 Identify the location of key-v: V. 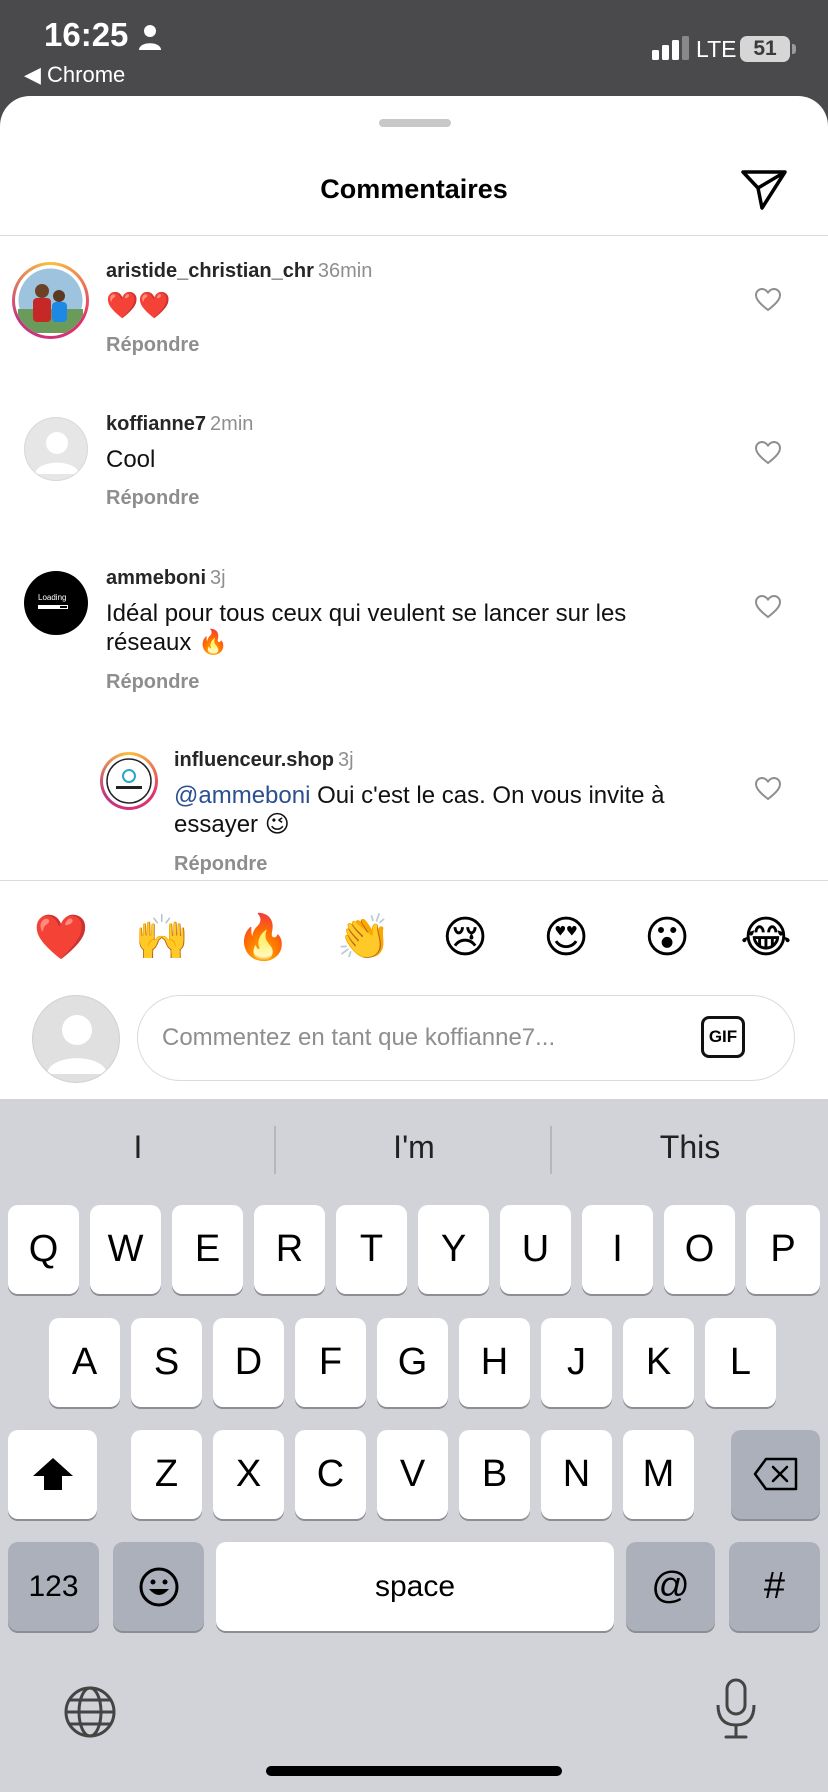
(412, 1474).